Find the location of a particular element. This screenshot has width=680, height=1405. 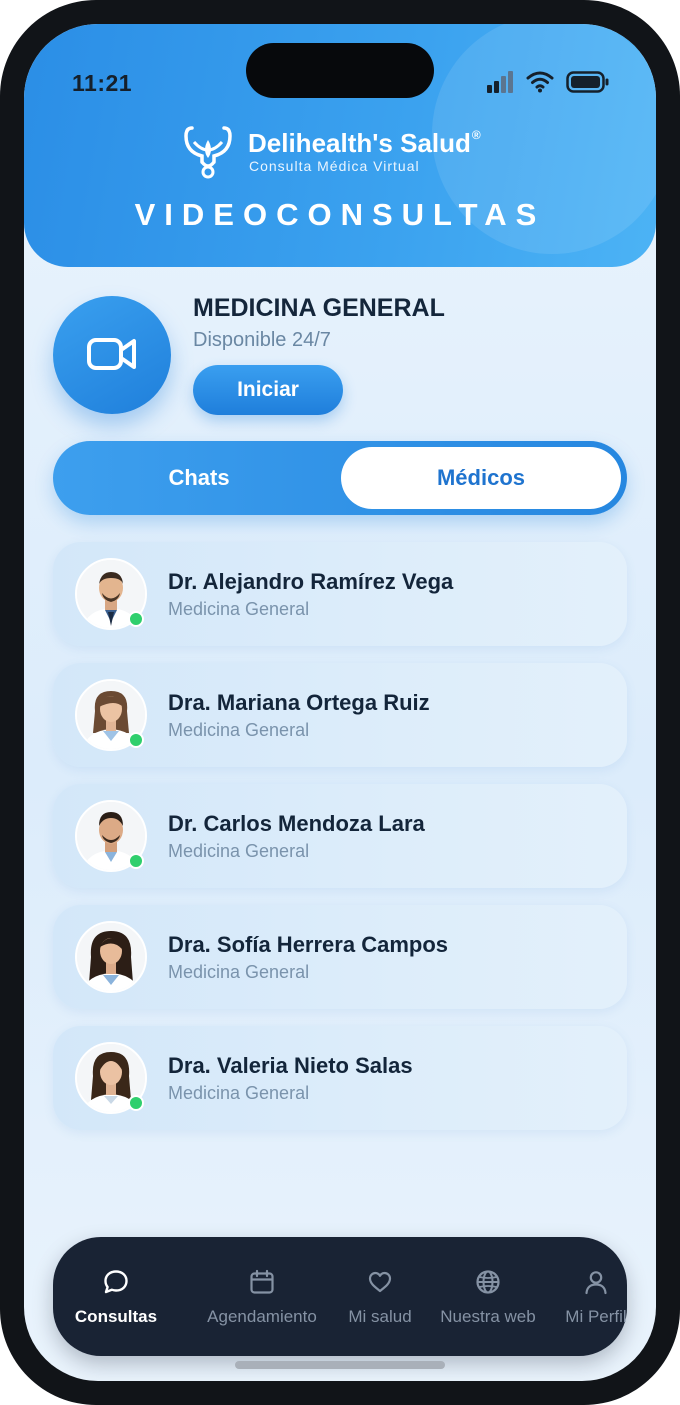

brand-name: Delihealth's Salud® is located at coordinates (364, 143).